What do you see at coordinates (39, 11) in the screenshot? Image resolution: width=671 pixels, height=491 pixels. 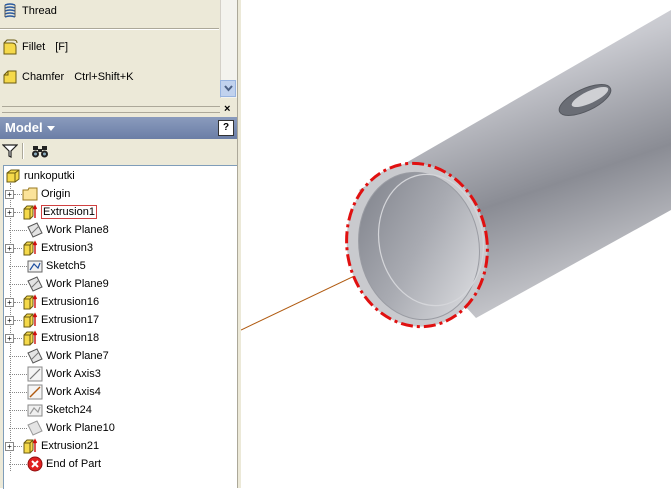 I see `thread-label: Thread` at bounding box center [39, 11].